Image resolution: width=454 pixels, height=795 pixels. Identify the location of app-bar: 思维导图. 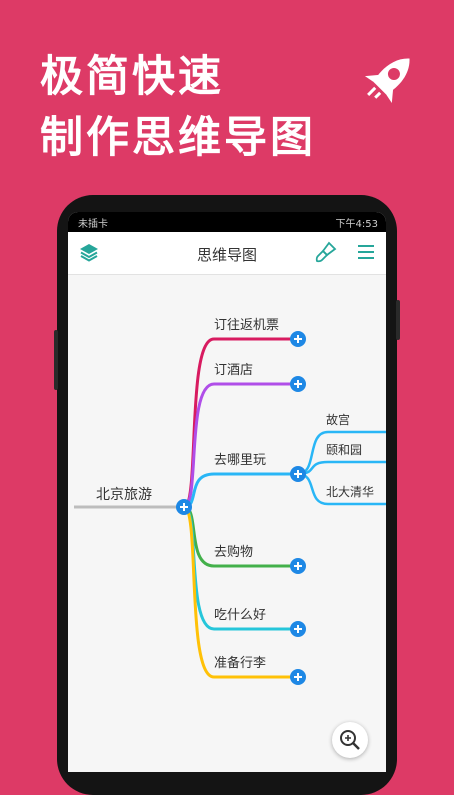
(227, 253).